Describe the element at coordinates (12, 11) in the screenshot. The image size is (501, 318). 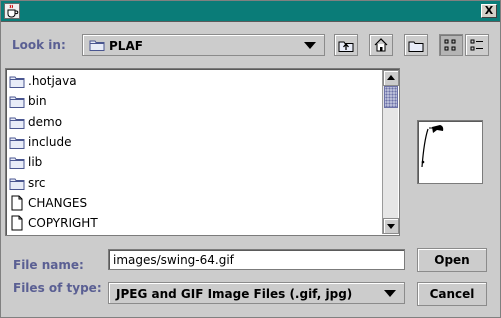
I see `java-cup-icon` at that location.